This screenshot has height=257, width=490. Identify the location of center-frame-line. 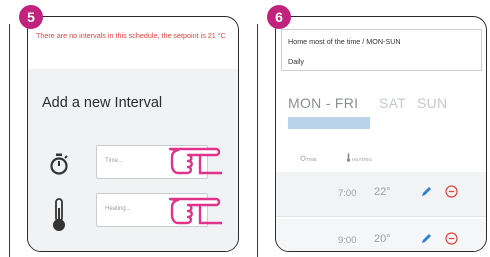
(258, 140).